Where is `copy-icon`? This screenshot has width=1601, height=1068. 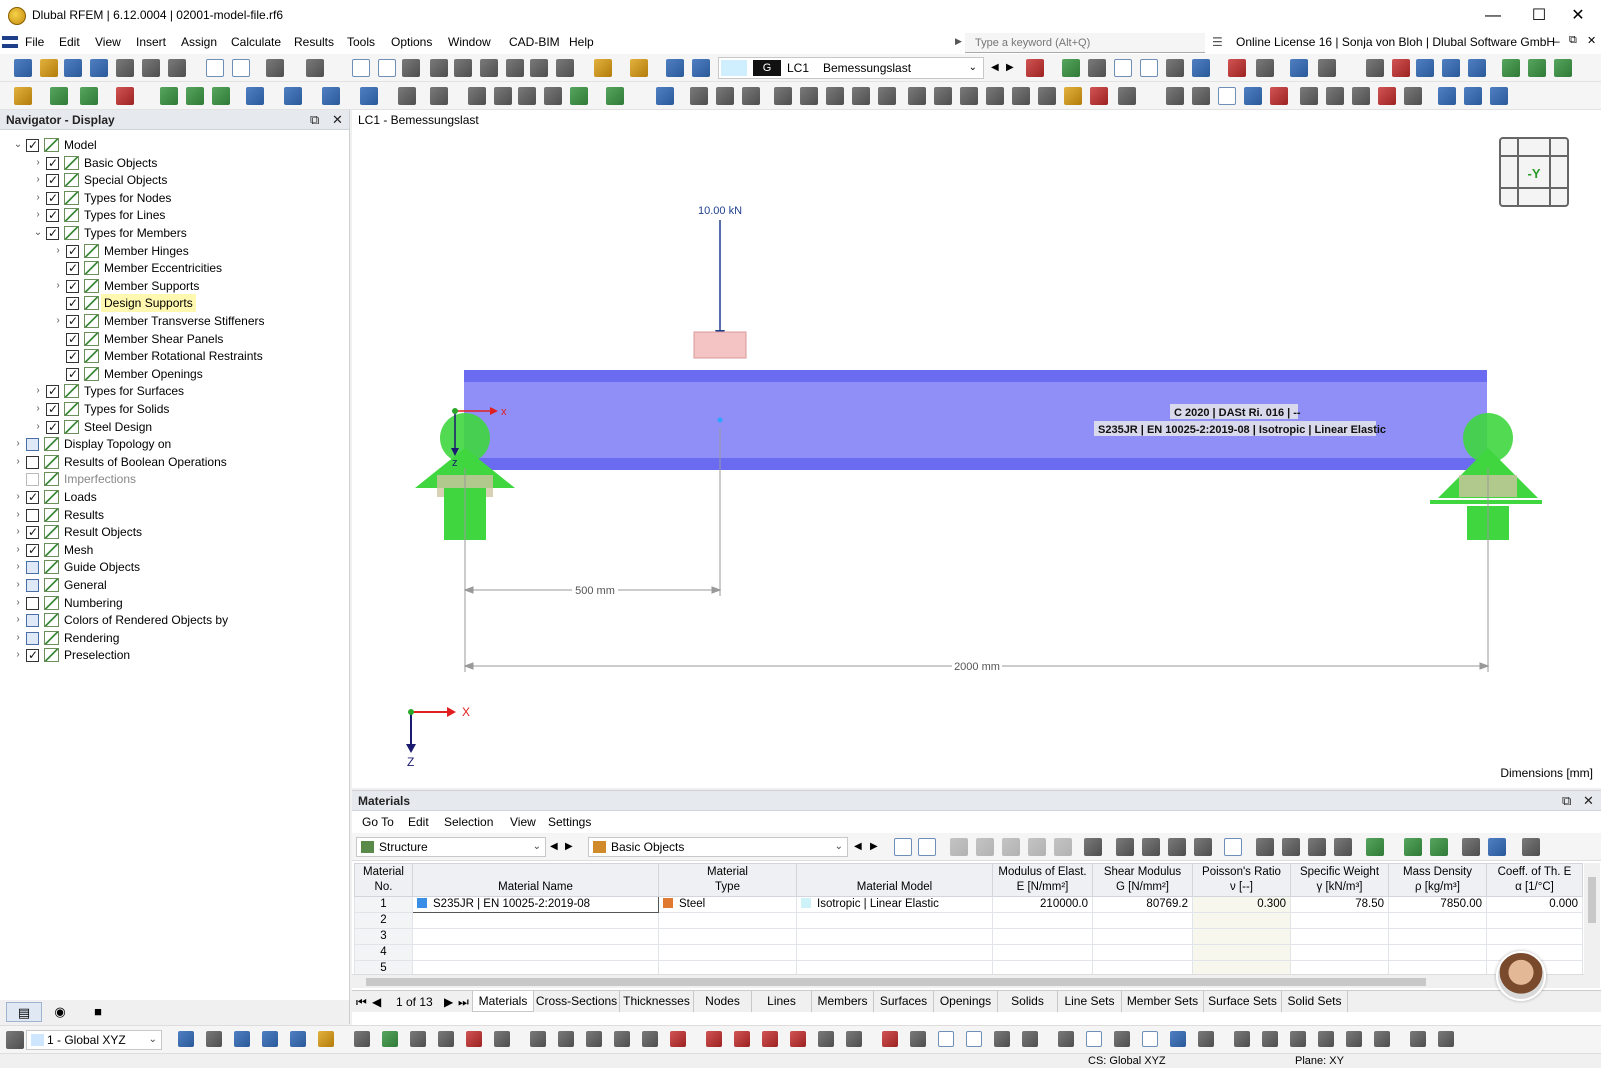
copy-icon is located at coordinates (407, 96).